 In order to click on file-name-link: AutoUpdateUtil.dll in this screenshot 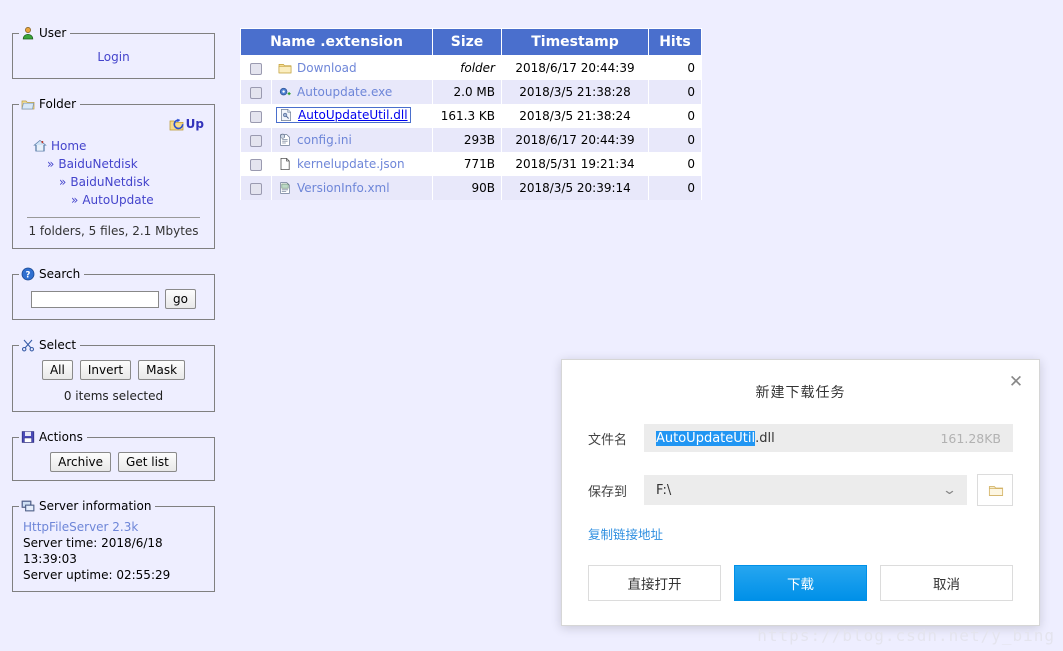, I will do `click(353, 115)`.